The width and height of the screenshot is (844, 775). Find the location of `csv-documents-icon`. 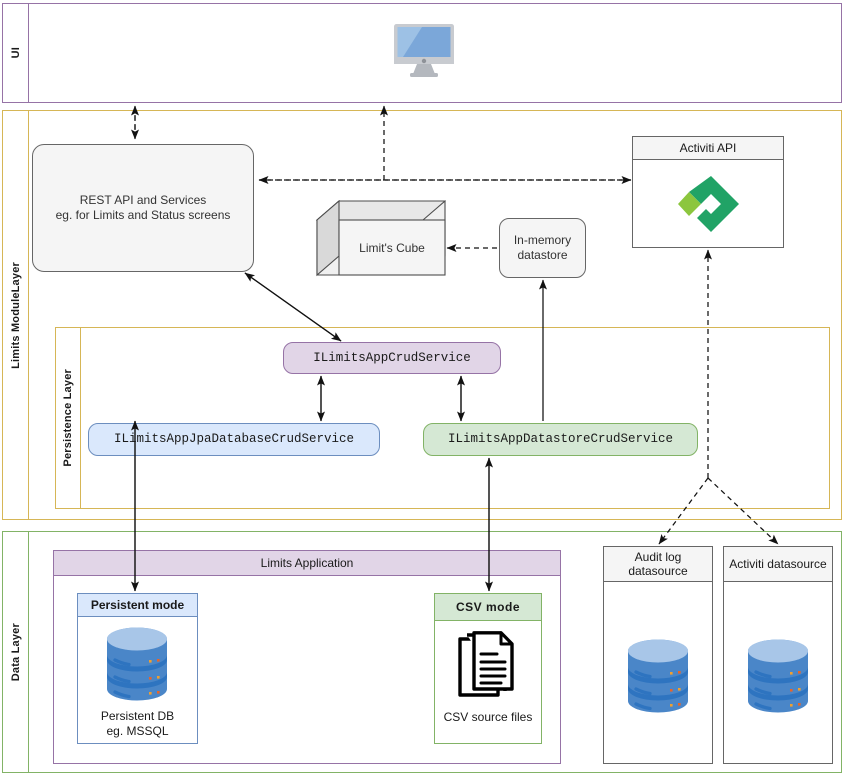

csv-documents-icon is located at coordinates (488, 667).